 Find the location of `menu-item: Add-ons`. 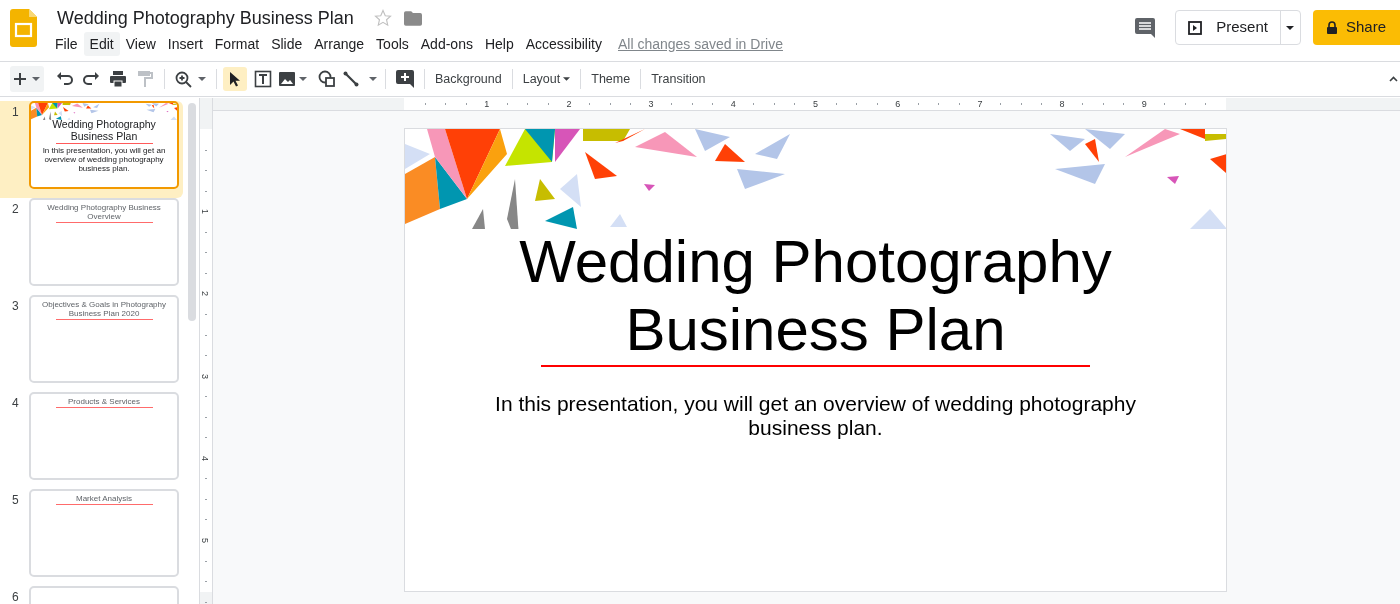

menu-item: Add-ons is located at coordinates (446, 44).